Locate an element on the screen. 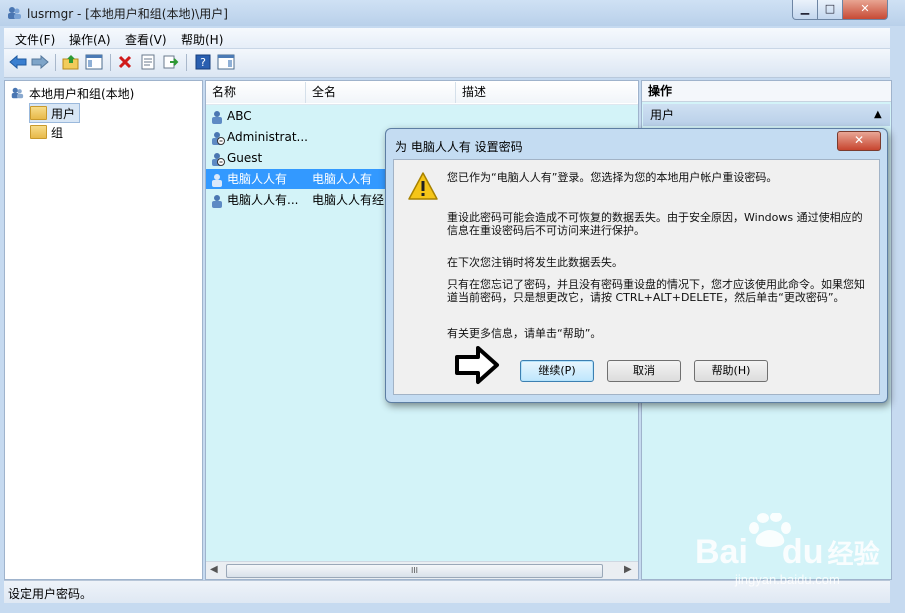 This screenshot has width=905, height=613. cancel-button: 取消 is located at coordinates (644, 371).